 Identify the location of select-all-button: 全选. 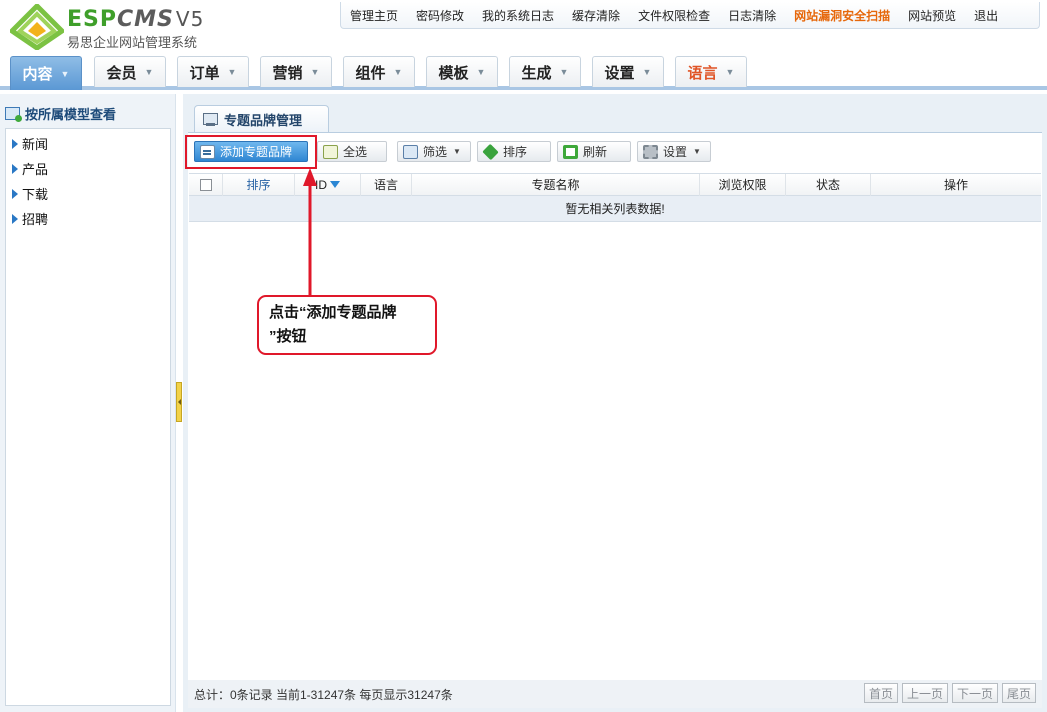
(352, 151).